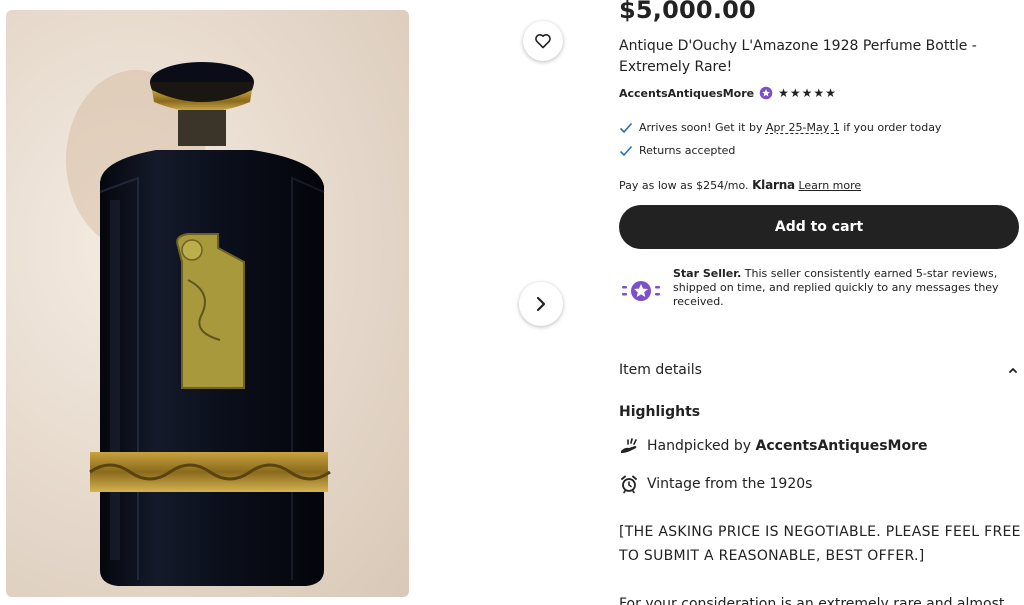 The image size is (1024, 605). Describe the element at coordinates (629, 484) in the screenshot. I see `alarm-clock-icon` at that location.